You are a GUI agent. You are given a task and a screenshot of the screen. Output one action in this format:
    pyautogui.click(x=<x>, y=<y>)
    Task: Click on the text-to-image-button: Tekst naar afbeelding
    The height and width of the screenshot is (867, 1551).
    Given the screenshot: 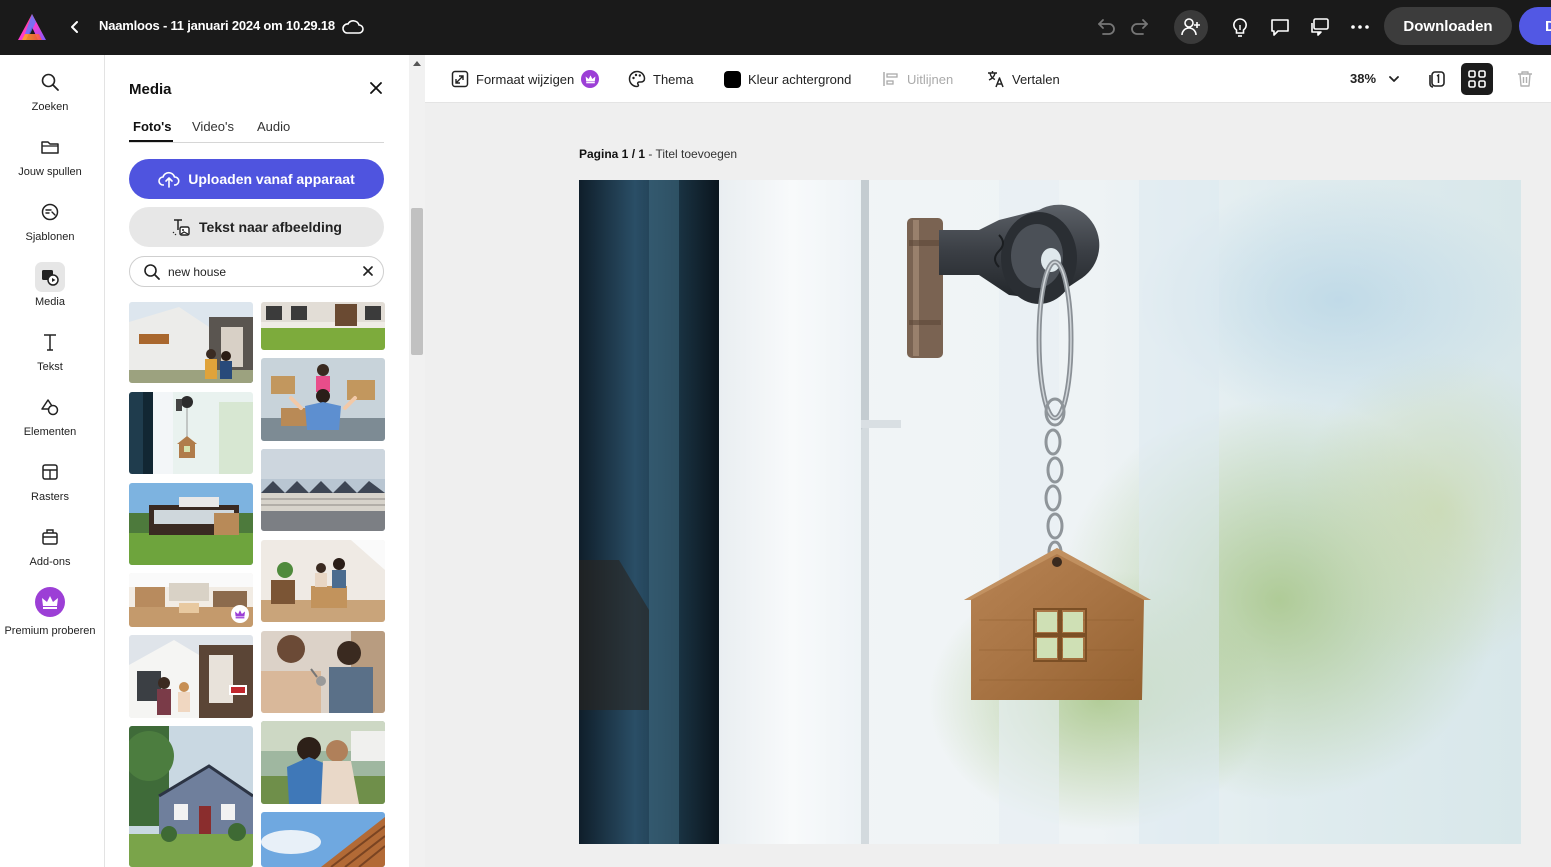 What is the action you would take?
    pyautogui.click(x=256, y=227)
    